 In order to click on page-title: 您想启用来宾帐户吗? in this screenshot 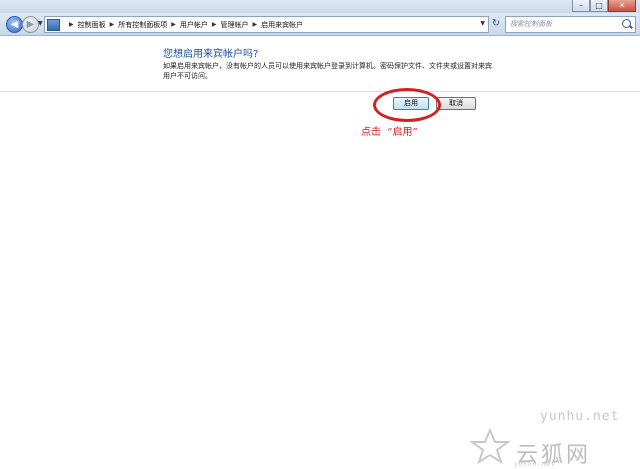, I will do `click(211, 54)`.